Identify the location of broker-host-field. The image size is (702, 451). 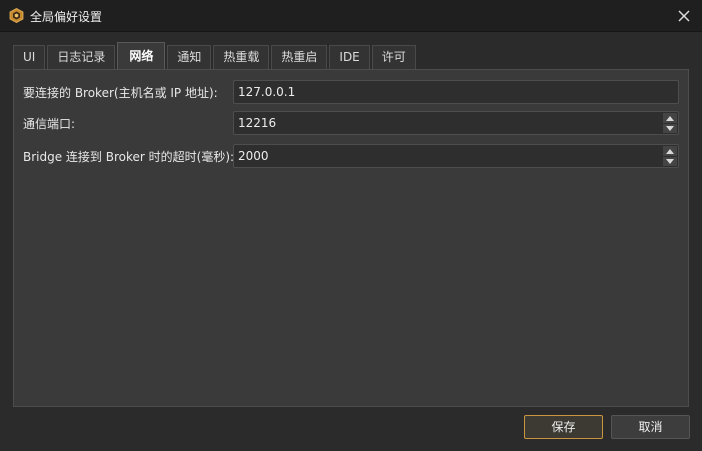
(456, 92).